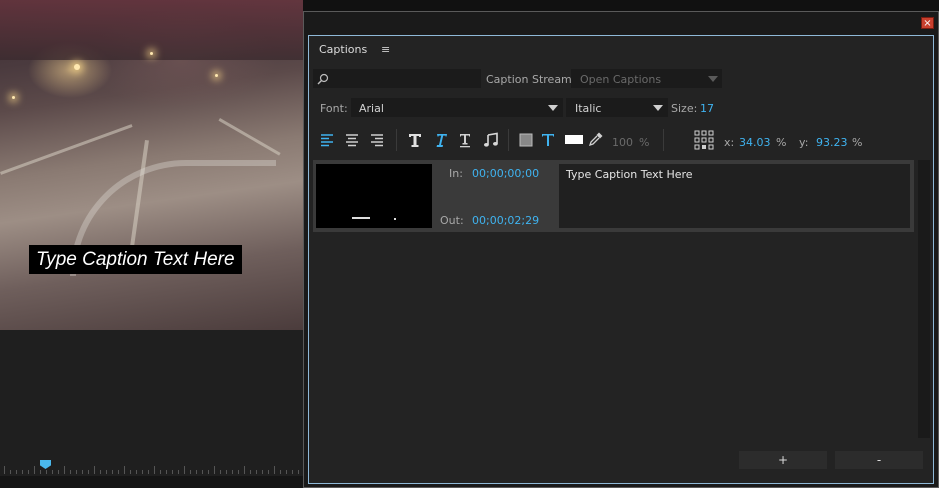 The height and width of the screenshot is (488, 939). I want to click on text-color-icon, so click(548, 140).